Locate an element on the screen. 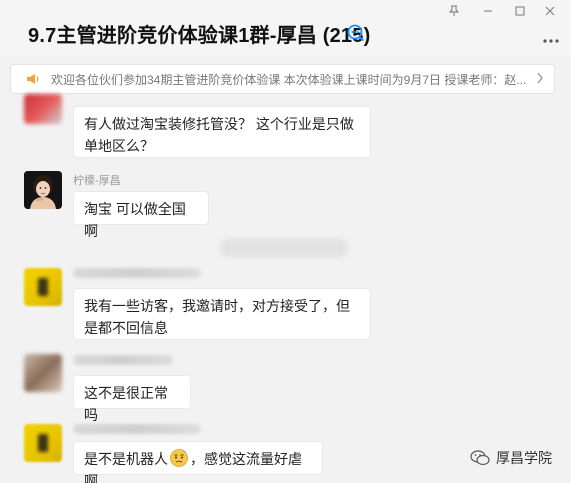 The height and width of the screenshot is (483, 571). message-text: 淘宝 可以做全国啊 is located at coordinates (135, 220).